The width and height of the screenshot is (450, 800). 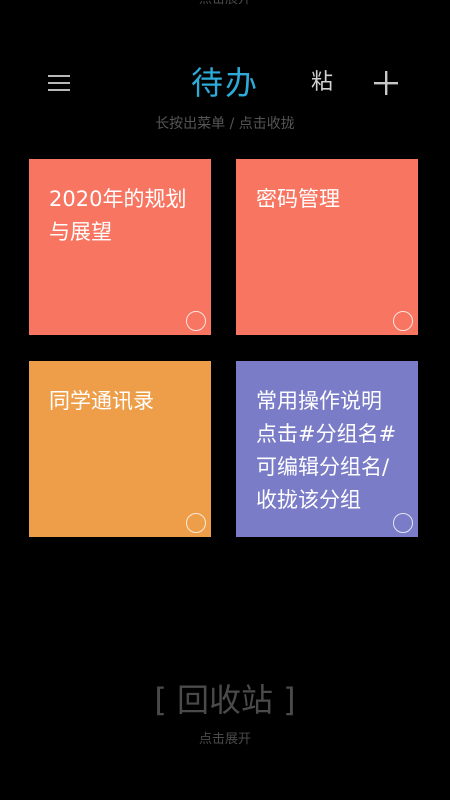 I want to click on note-card: 常用操作说明点击#分组名#可编辑分组名/收拢该分组, so click(x=327, y=449).